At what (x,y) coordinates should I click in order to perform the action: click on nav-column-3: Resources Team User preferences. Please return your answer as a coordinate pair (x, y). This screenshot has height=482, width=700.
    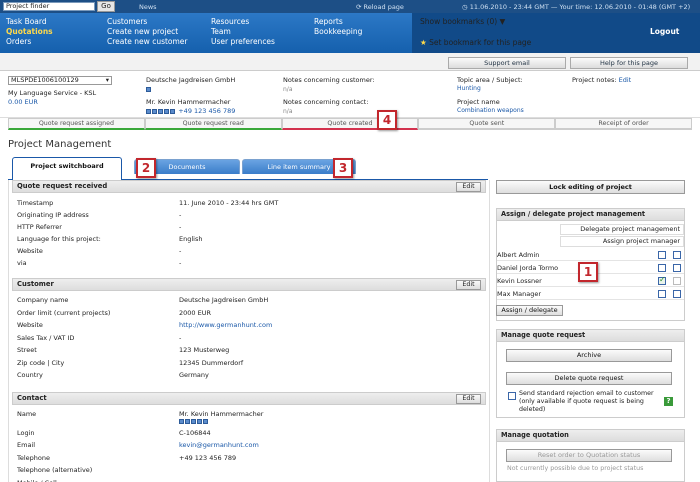
    Looking at the image, I should click on (243, 32).